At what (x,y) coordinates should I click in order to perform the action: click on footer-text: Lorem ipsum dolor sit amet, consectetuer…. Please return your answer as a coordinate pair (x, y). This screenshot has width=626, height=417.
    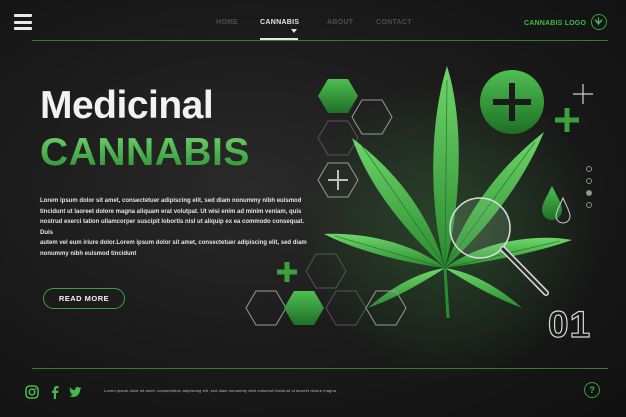
    Looking at the image, I should click on (220, 390).